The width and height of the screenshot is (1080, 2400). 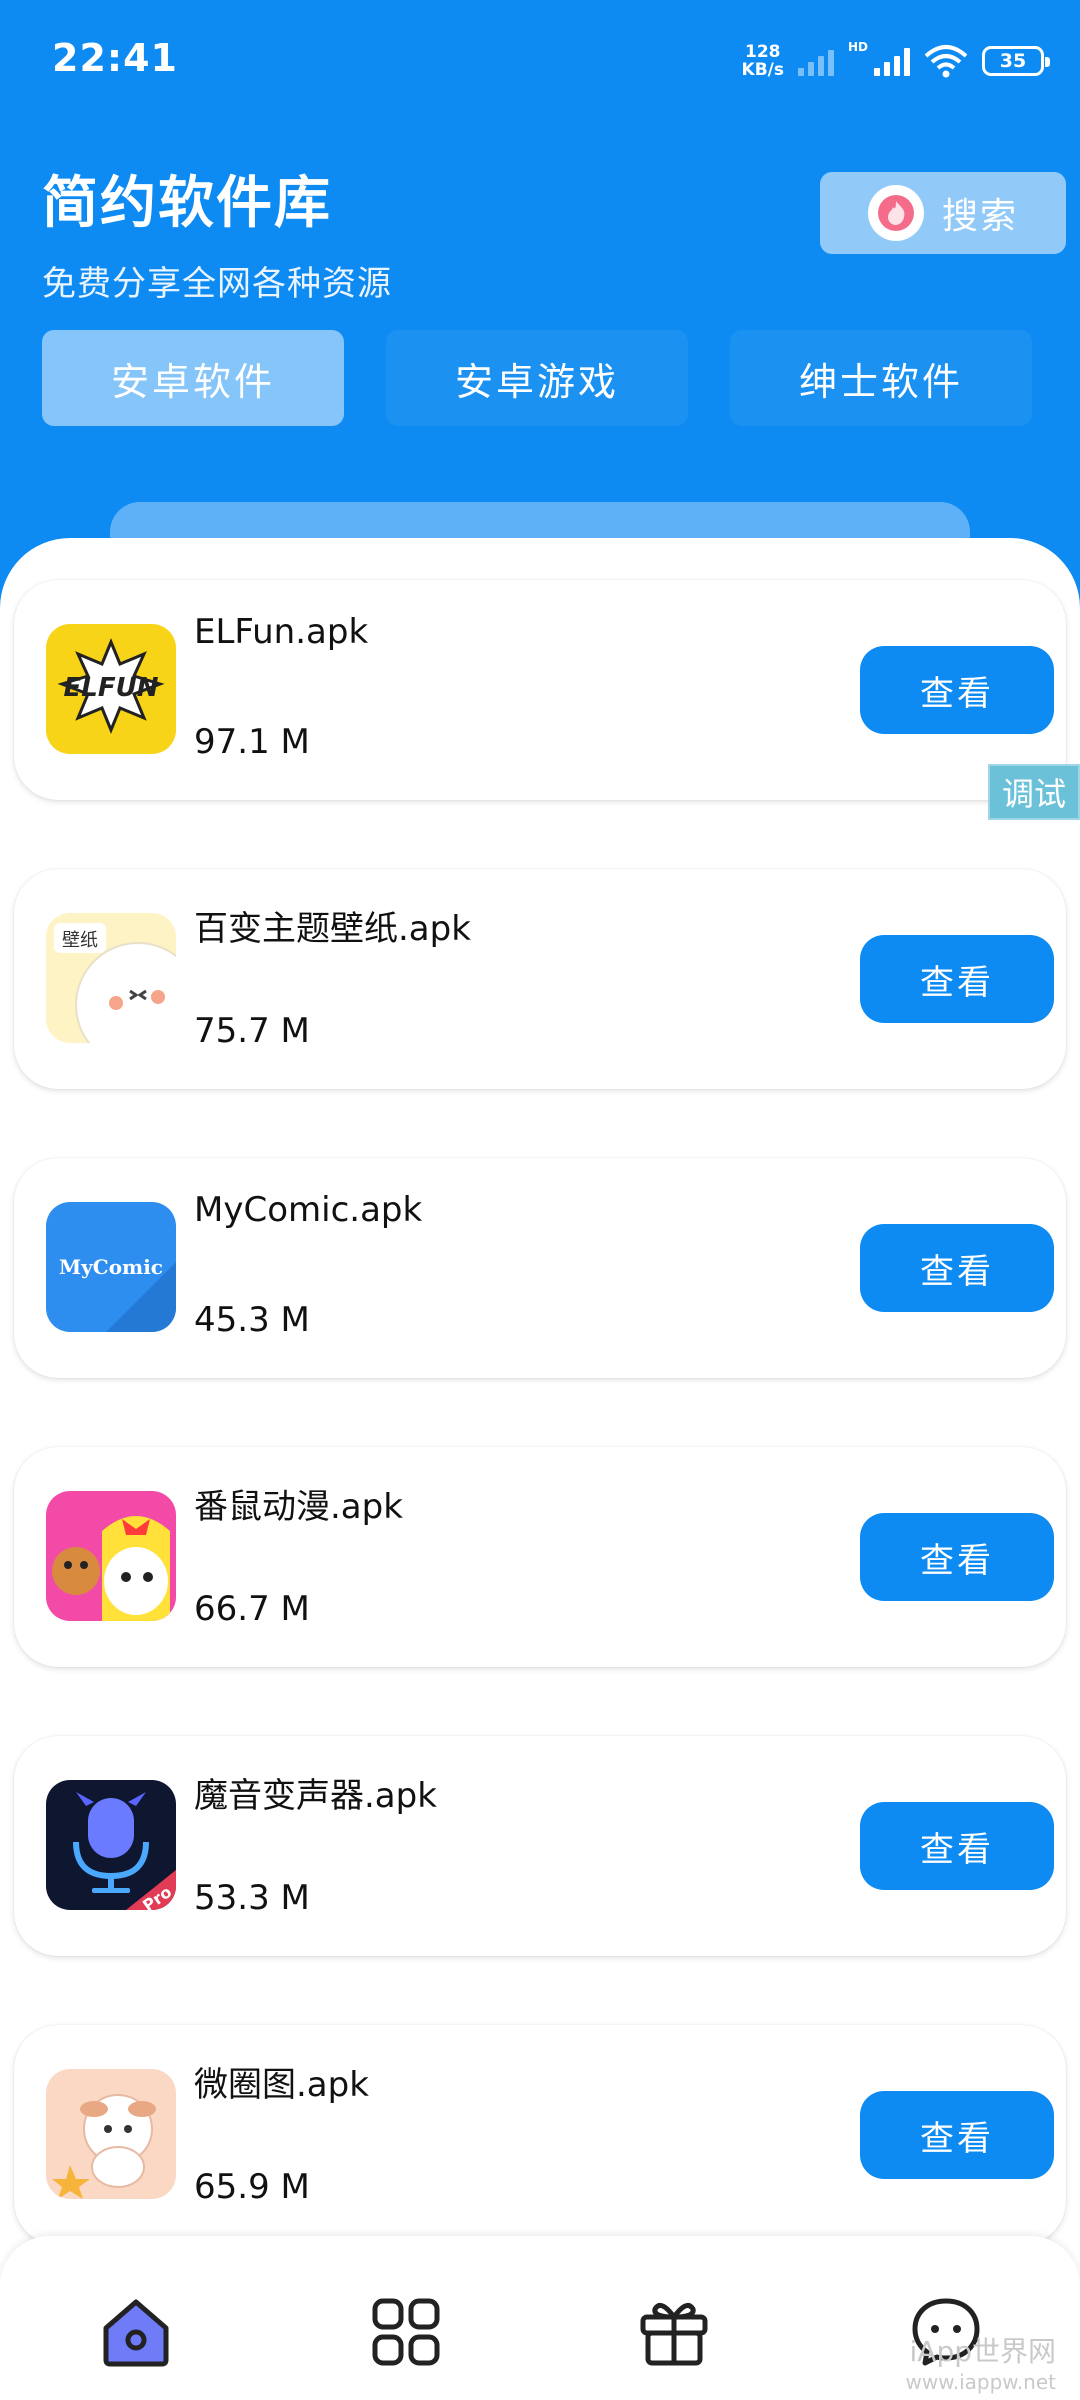 I want to click on status-time: 22:41, so click(x=115, y=58).